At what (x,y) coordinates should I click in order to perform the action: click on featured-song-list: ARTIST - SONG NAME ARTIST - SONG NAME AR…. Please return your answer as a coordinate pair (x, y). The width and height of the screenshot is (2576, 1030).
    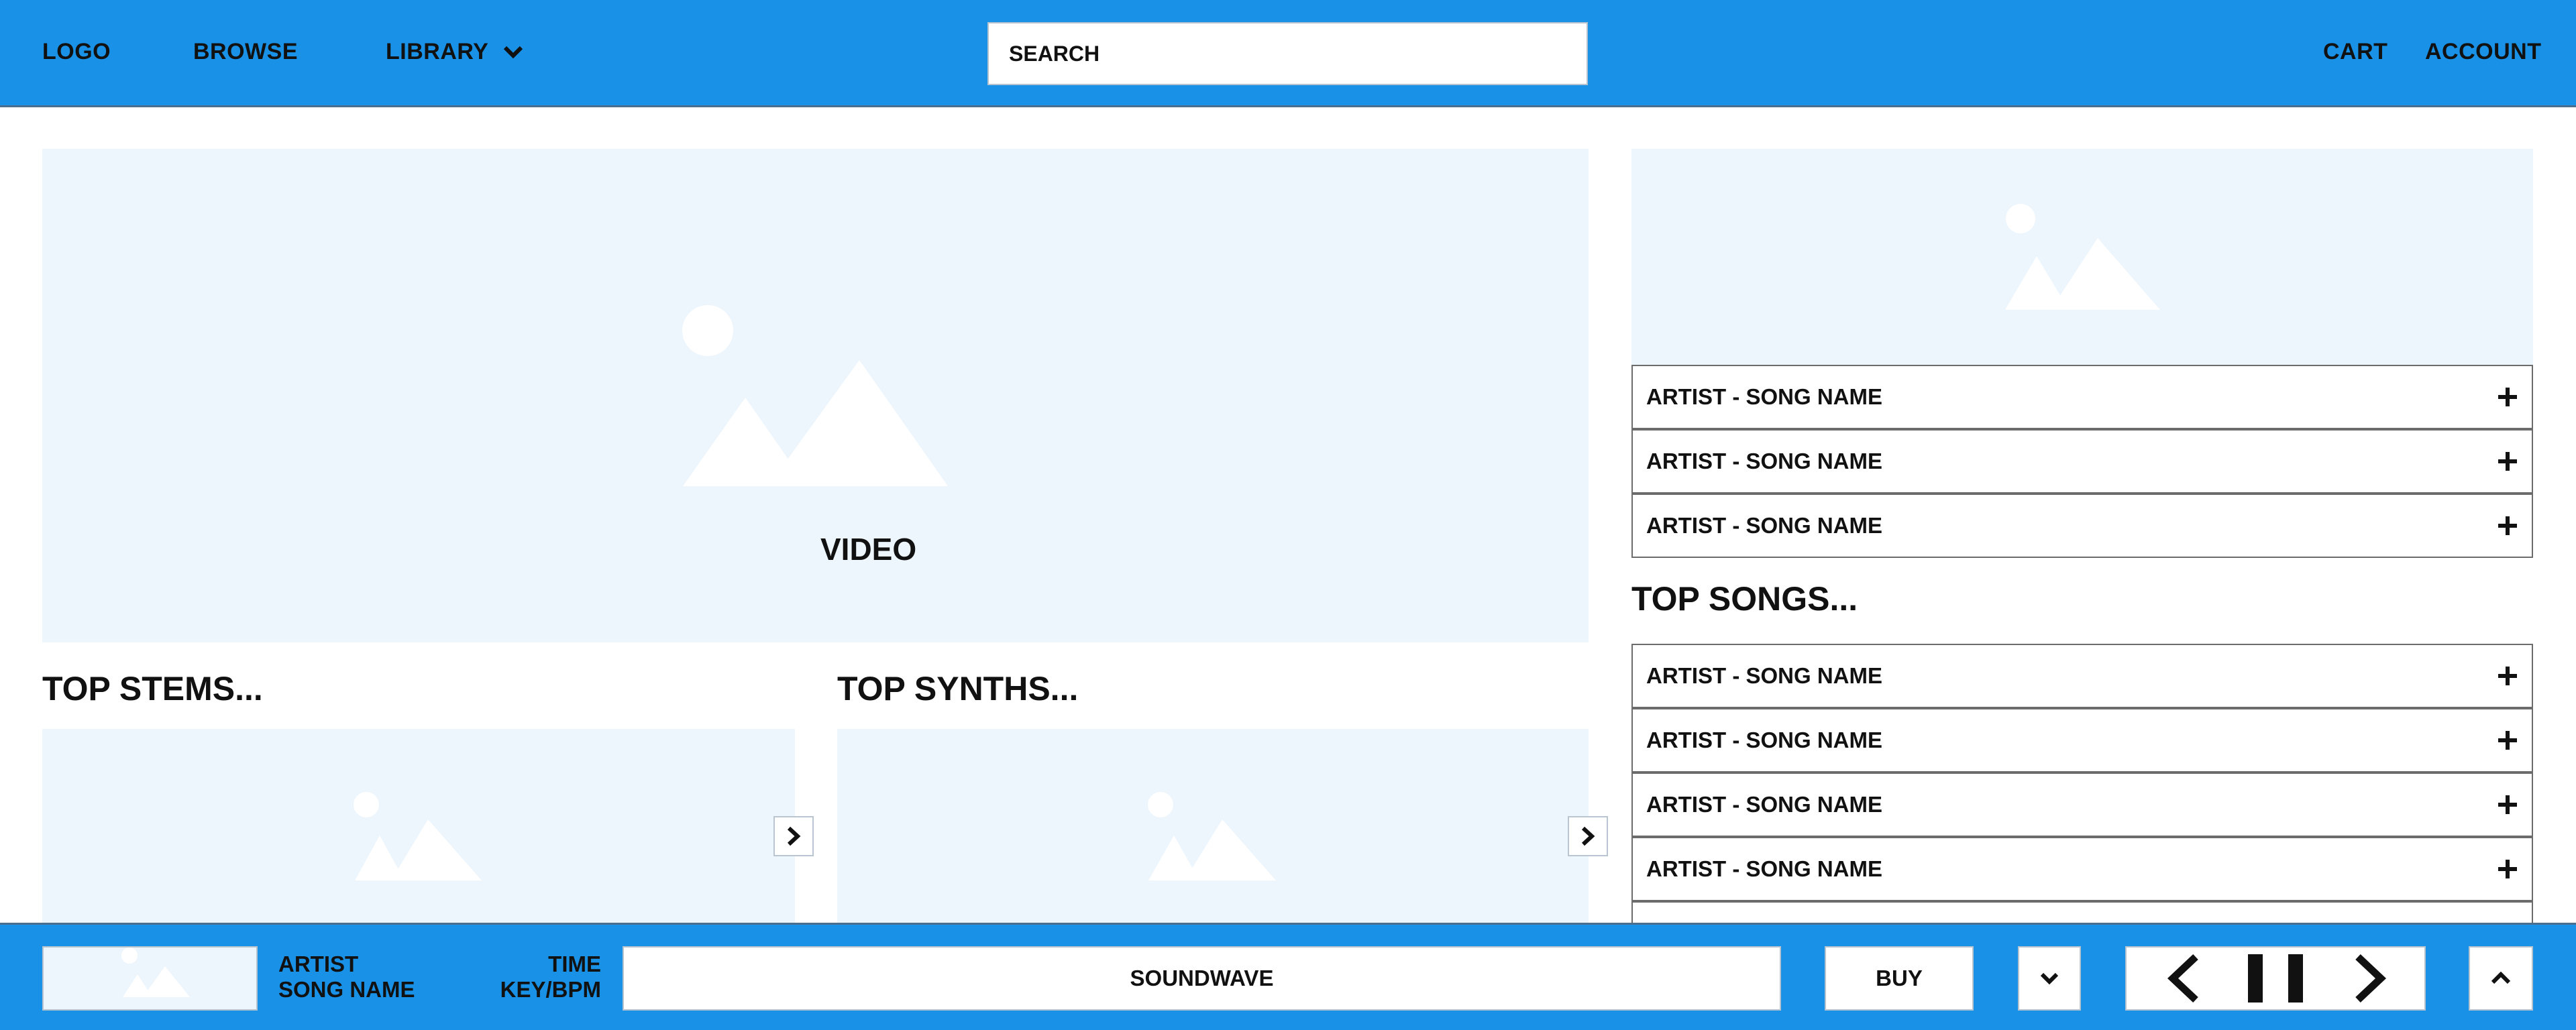
    Looking at the image, I should click on (2082, 461).